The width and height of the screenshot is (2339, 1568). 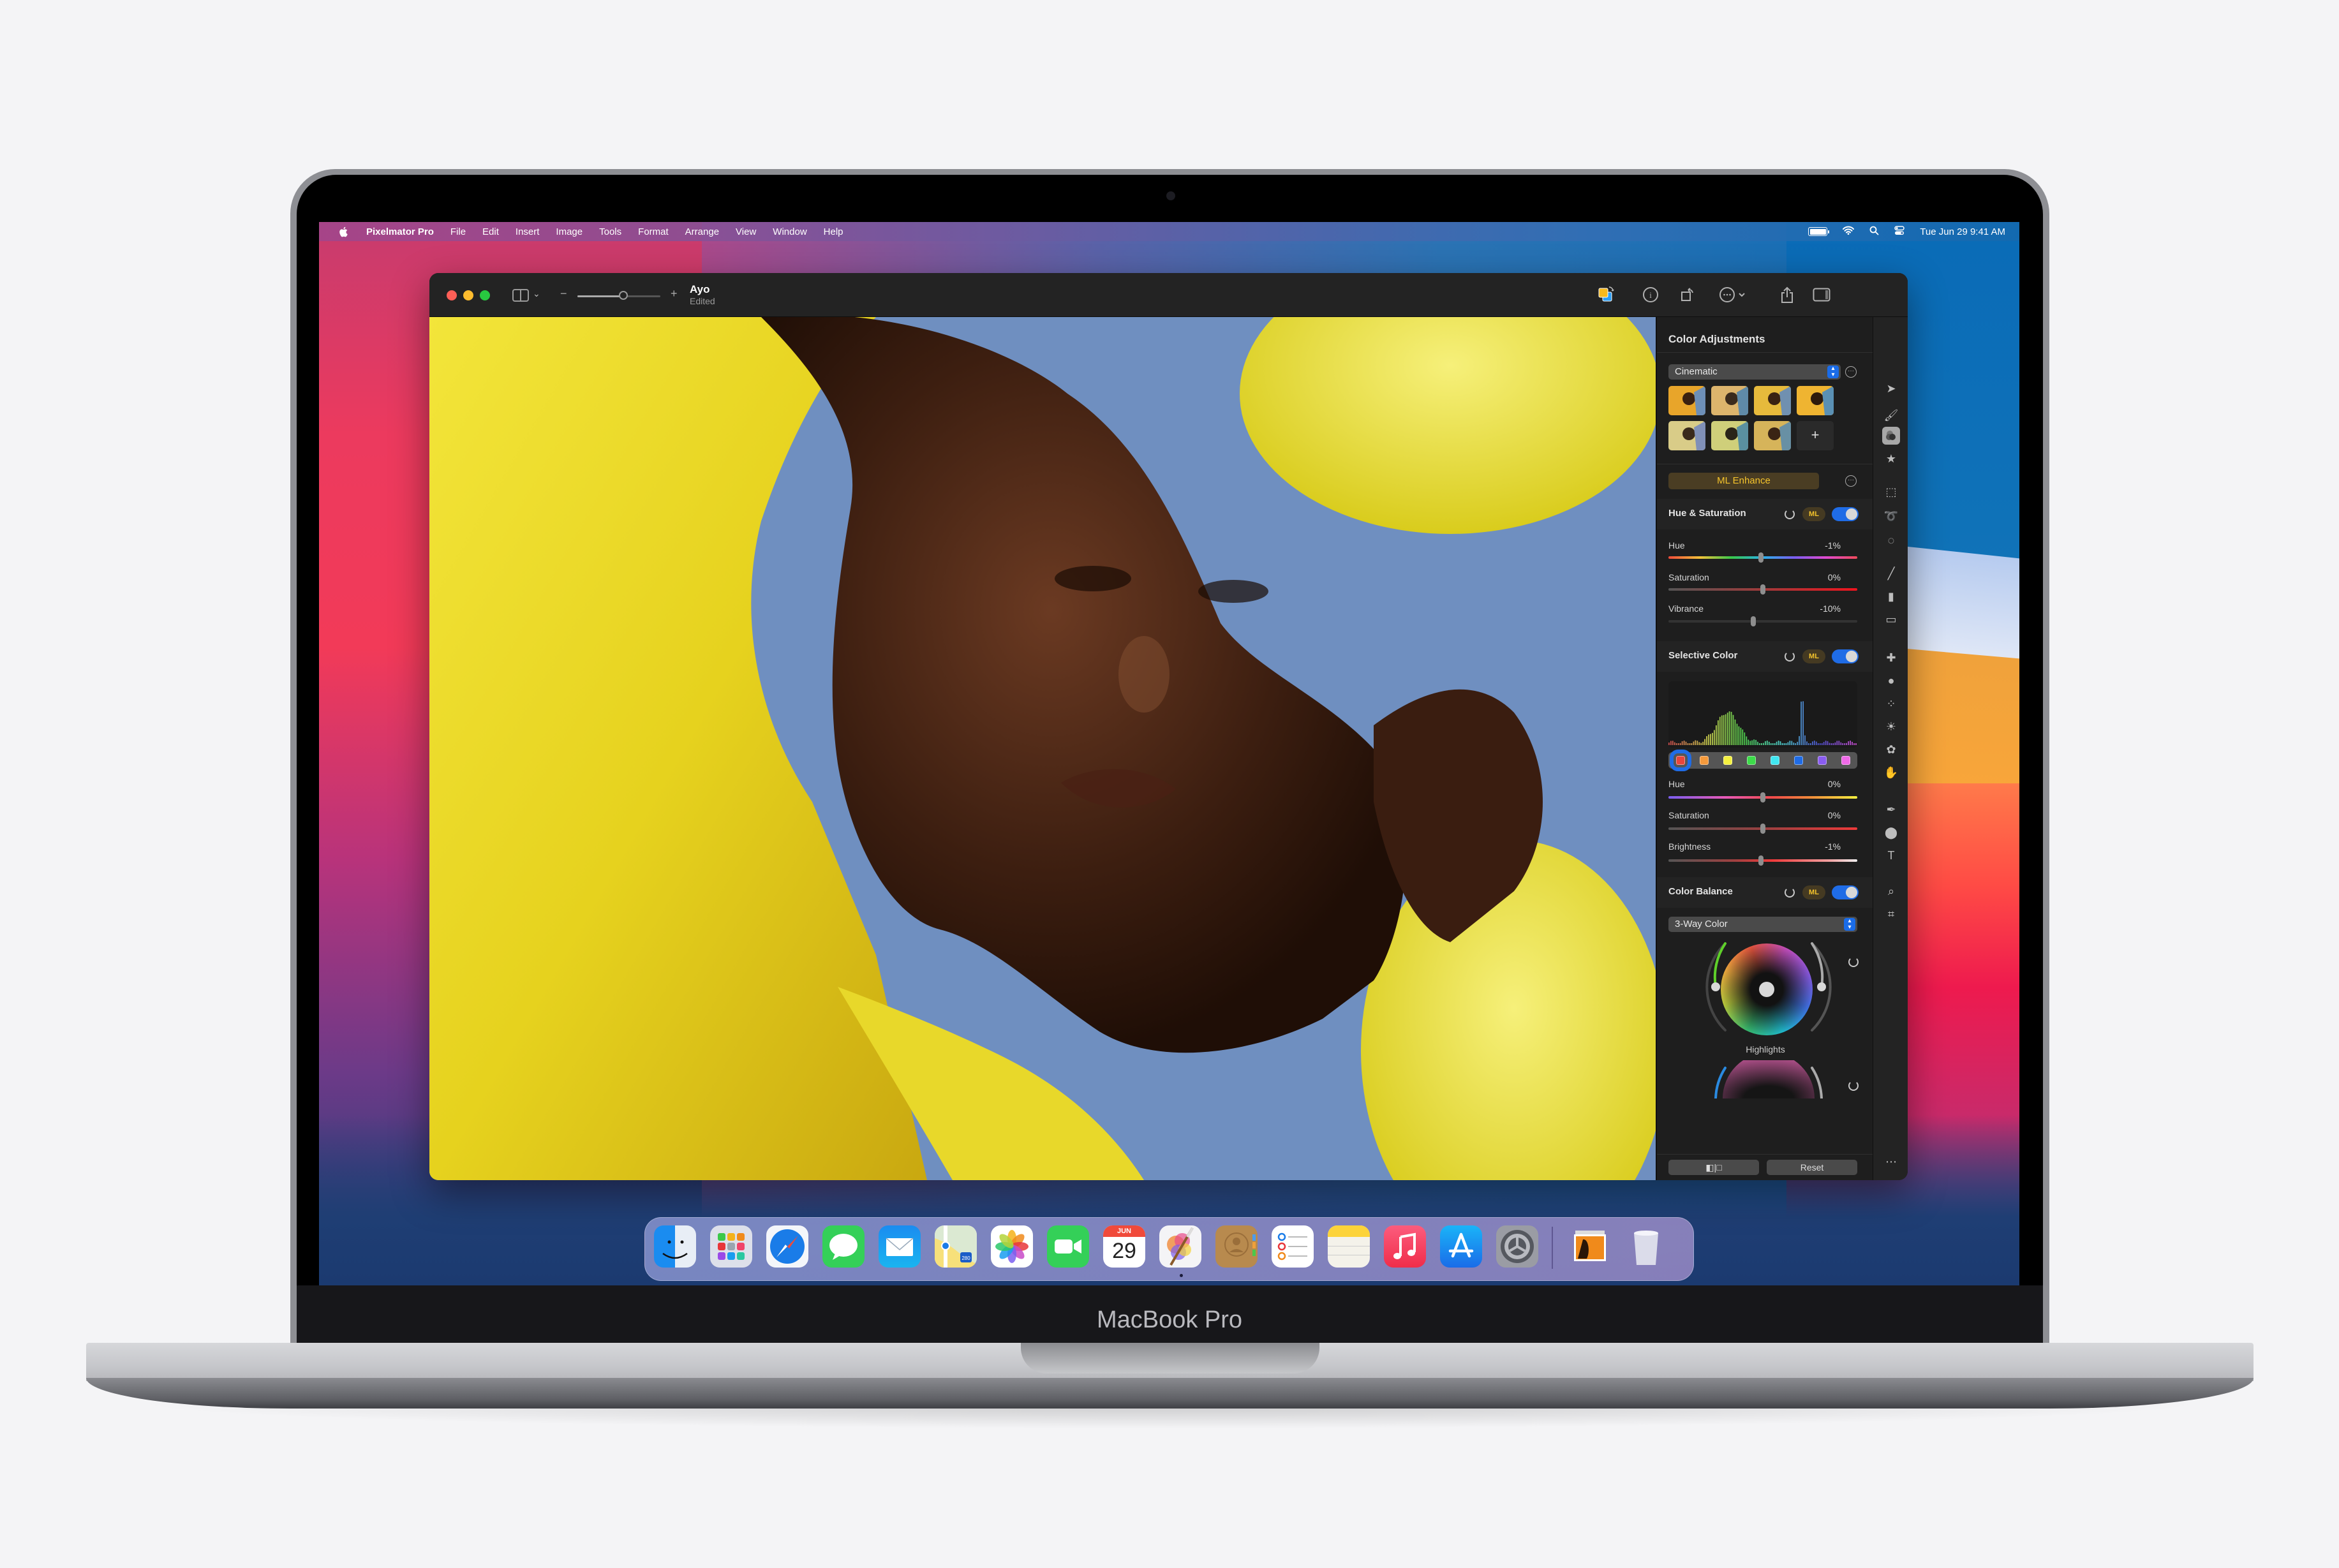 What do you see at coordinates (536, 293) in the screenshot?
I see `chevron-down-icon: ⌄` at bounding box center [536, 293].